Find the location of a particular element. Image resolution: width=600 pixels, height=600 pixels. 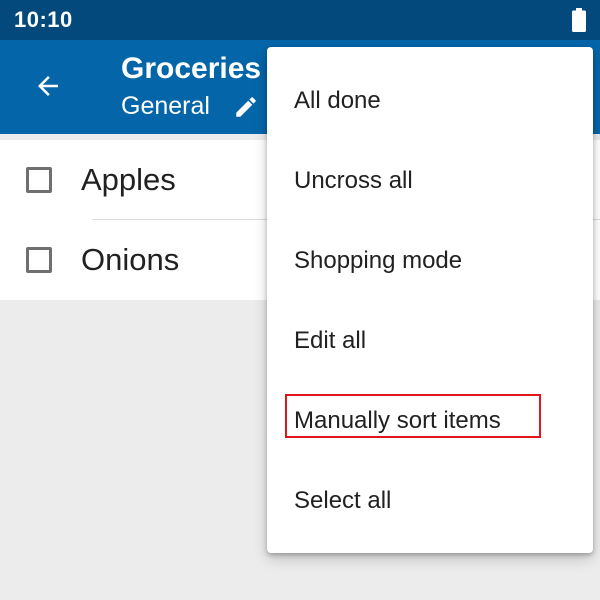

arrow-back-icon is located at coordinates (48, 86).